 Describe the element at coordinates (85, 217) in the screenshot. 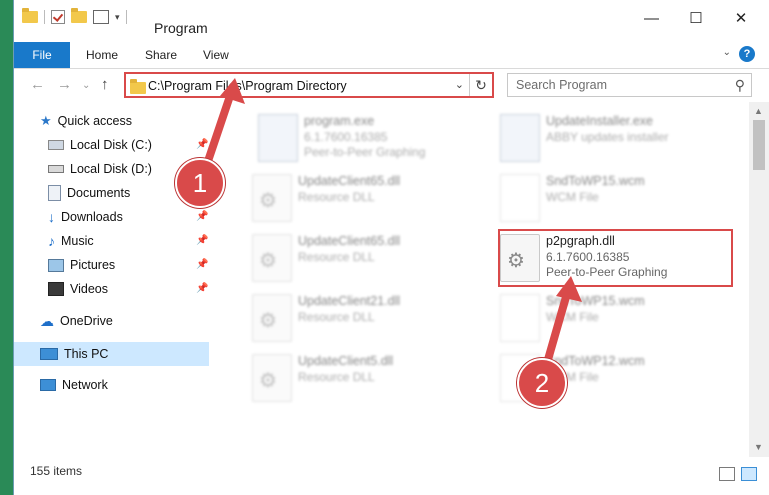

I see `nav-item-downloads: ↓ Downloads` at that location.